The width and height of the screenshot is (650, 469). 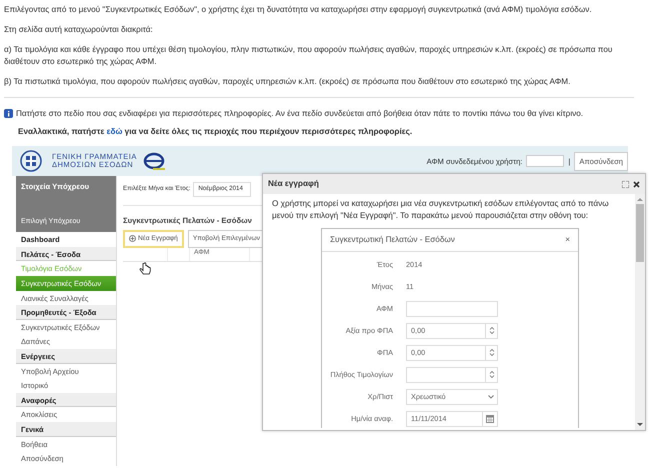 What do you see at coordinates (288, 82) in the screenshot?
I see `paragraph: β) Τα πιστωτικά τιμολόγια, που αφορούν πωλήσεις αγαθών, παροχές υπηρεσιών κ.λπ. (εκροές) σε πρόσωπα που διαθέτουν στο εσωτερικό της χώρας ΑΦΜ.` at bounding box center [288, 82].